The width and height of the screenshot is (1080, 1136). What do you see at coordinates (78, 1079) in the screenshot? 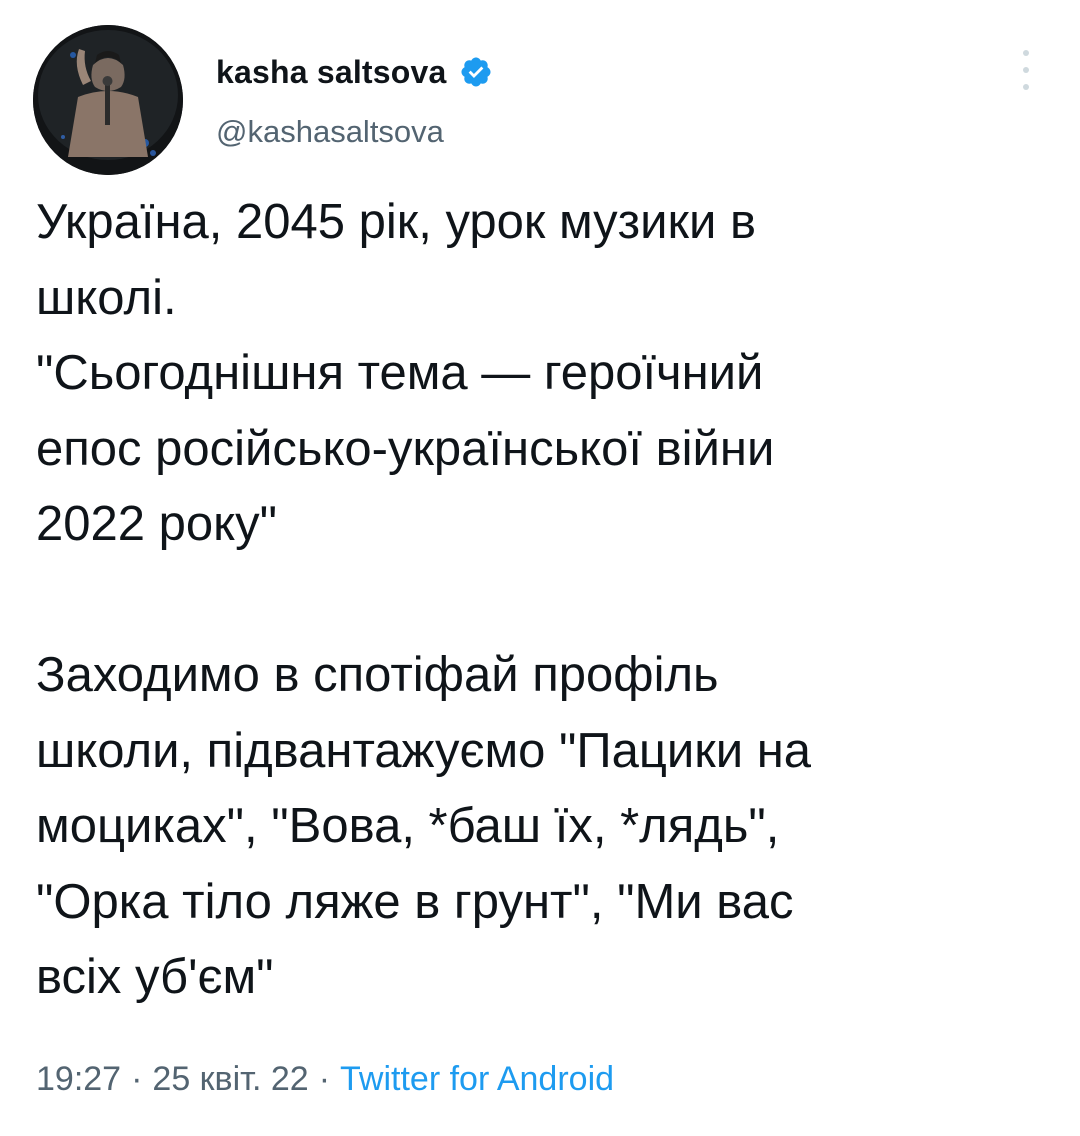
I see `tweet-time: 19:27` at bounding box center [78, 1079].